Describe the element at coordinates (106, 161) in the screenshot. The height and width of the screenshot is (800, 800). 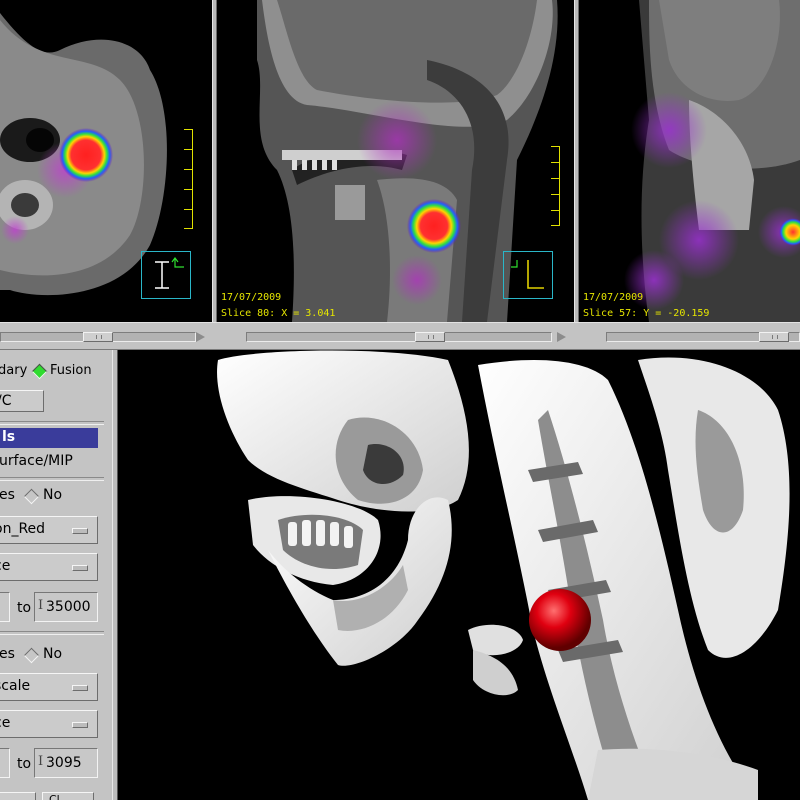
I see `axial-viewport` at that location.